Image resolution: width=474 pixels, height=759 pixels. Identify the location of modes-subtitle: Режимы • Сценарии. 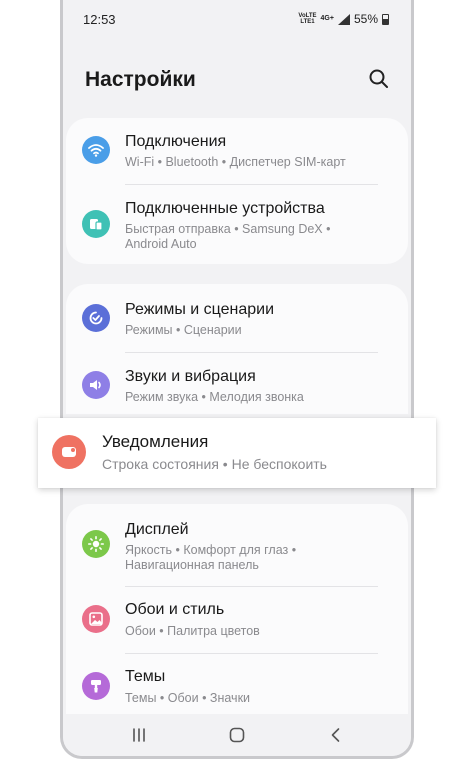
(183, 330).